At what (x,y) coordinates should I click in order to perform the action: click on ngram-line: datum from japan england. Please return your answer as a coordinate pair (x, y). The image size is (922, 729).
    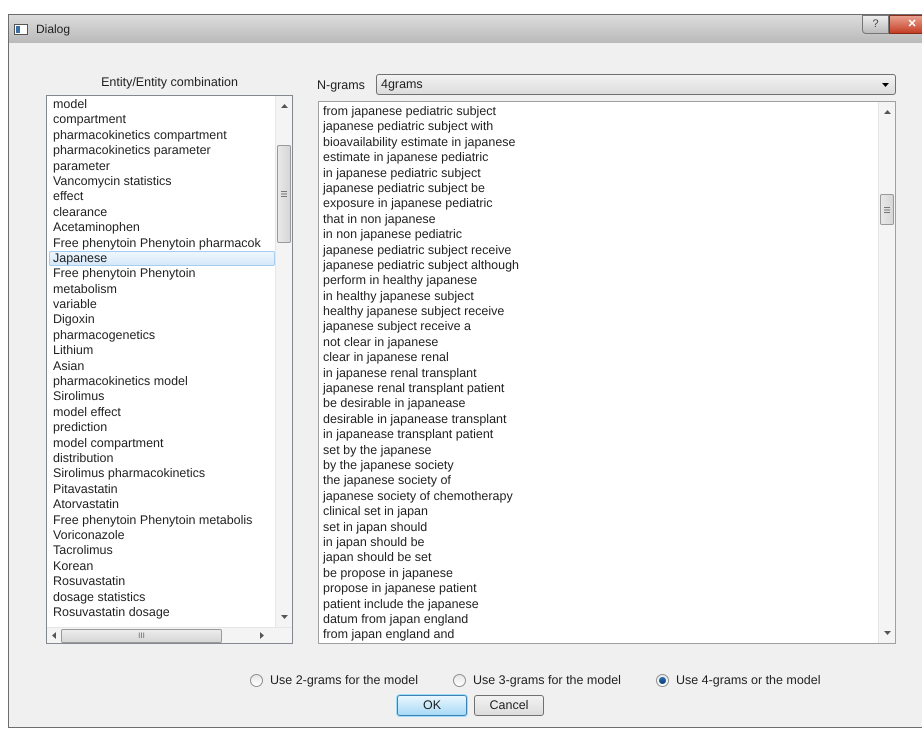
    Looking at the image, I should click on (396, 620).